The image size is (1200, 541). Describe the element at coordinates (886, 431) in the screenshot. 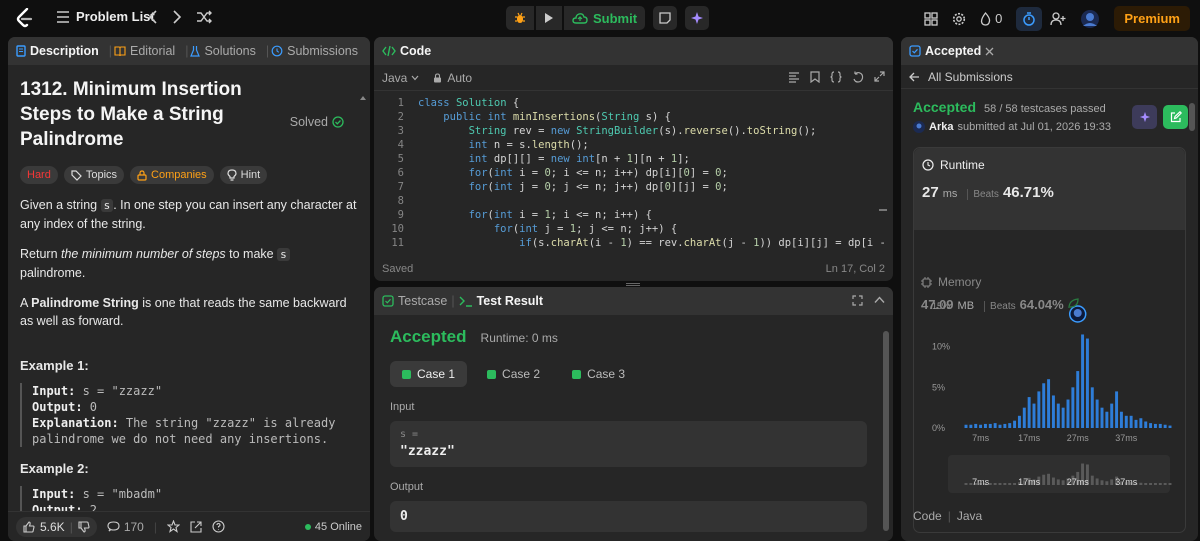

I see `test-scrollbar` at that location.